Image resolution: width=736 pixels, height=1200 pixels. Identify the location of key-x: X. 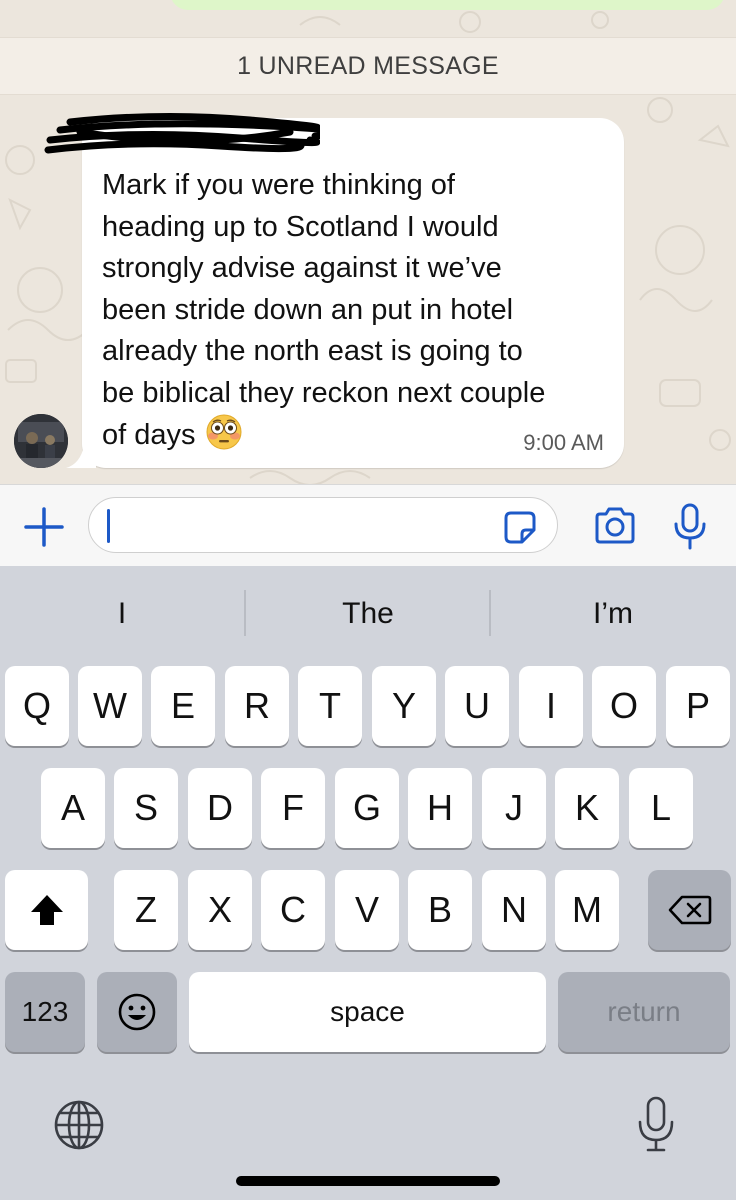
(220, 910).